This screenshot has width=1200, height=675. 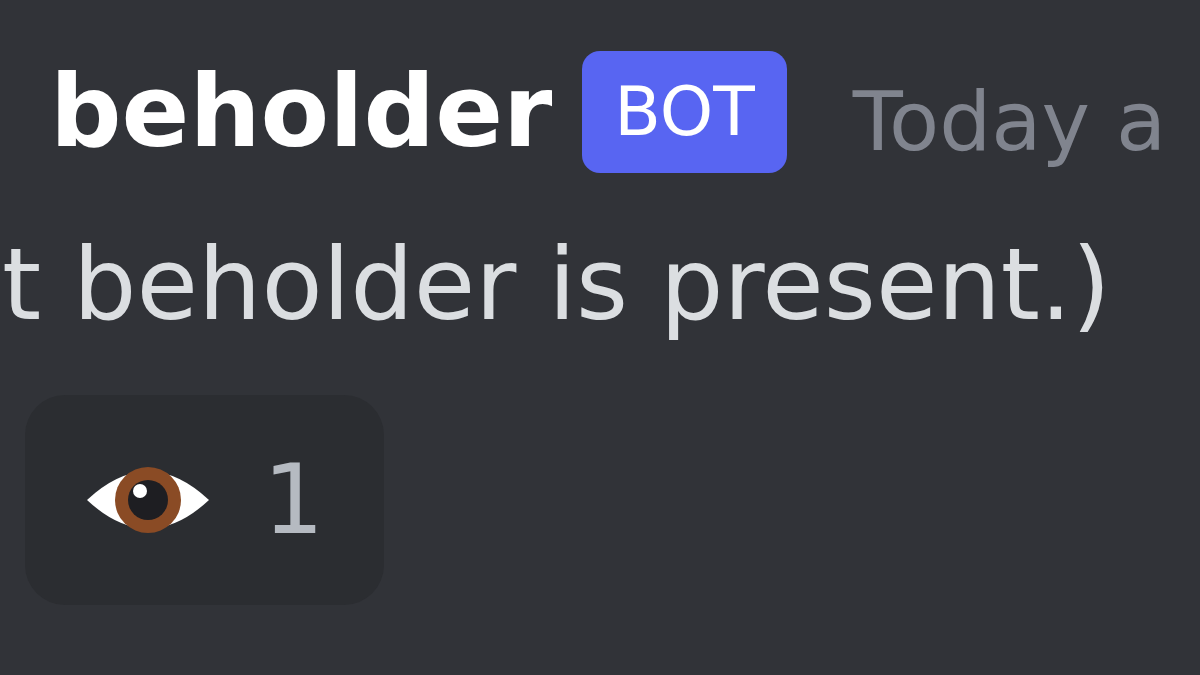 What do you see at coordinates (301, 111) in the screenshot?
I see `username: beholder` at bounding box center [301, 111].